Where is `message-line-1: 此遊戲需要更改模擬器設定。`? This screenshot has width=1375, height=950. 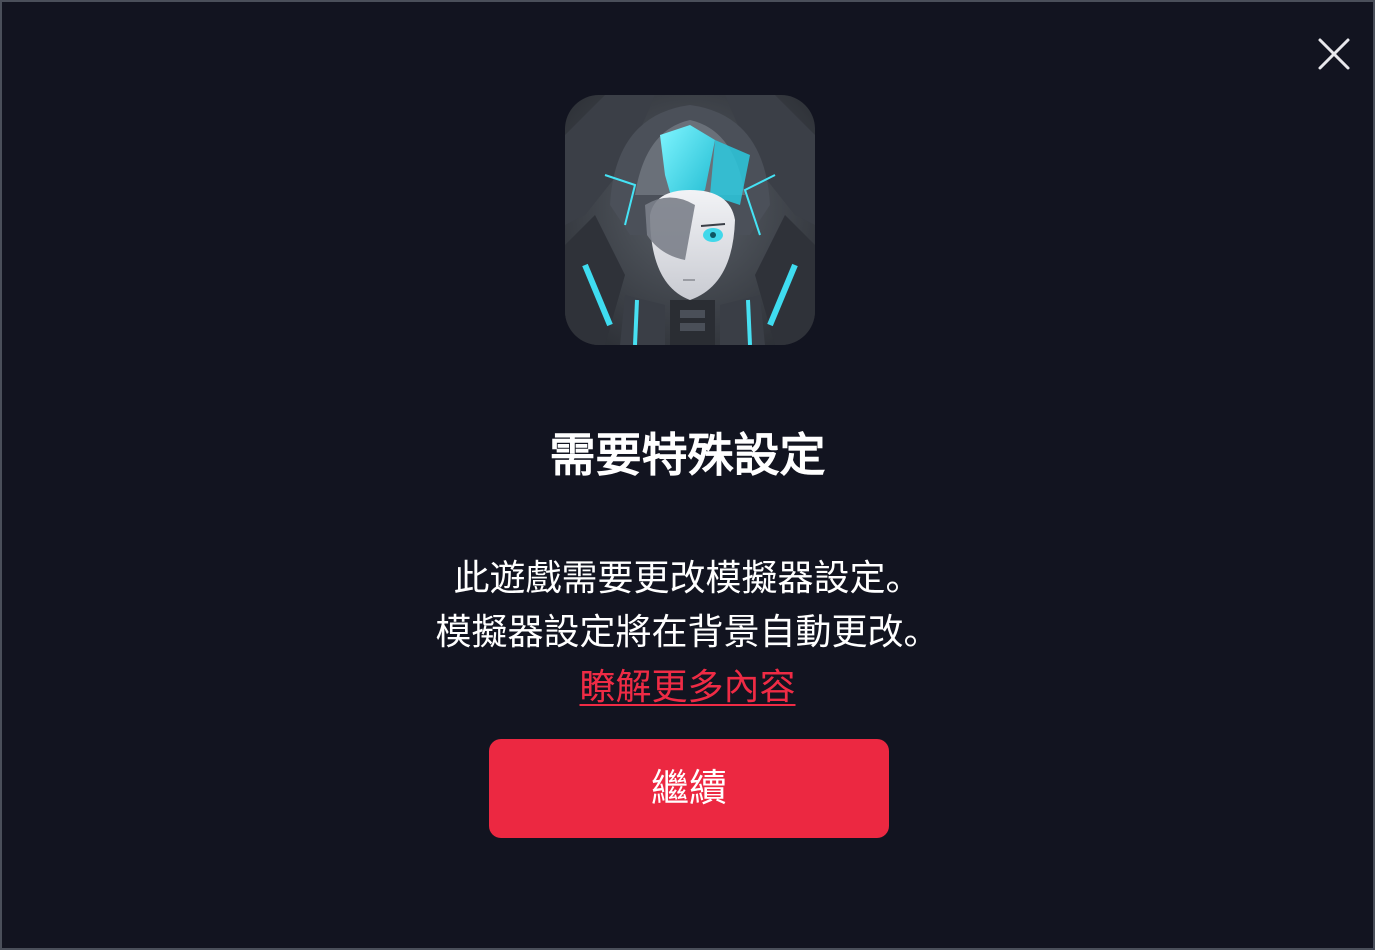
message-line-1: 此遊戲需要更改模擬器設定。 is located at coordinates (687, 578).